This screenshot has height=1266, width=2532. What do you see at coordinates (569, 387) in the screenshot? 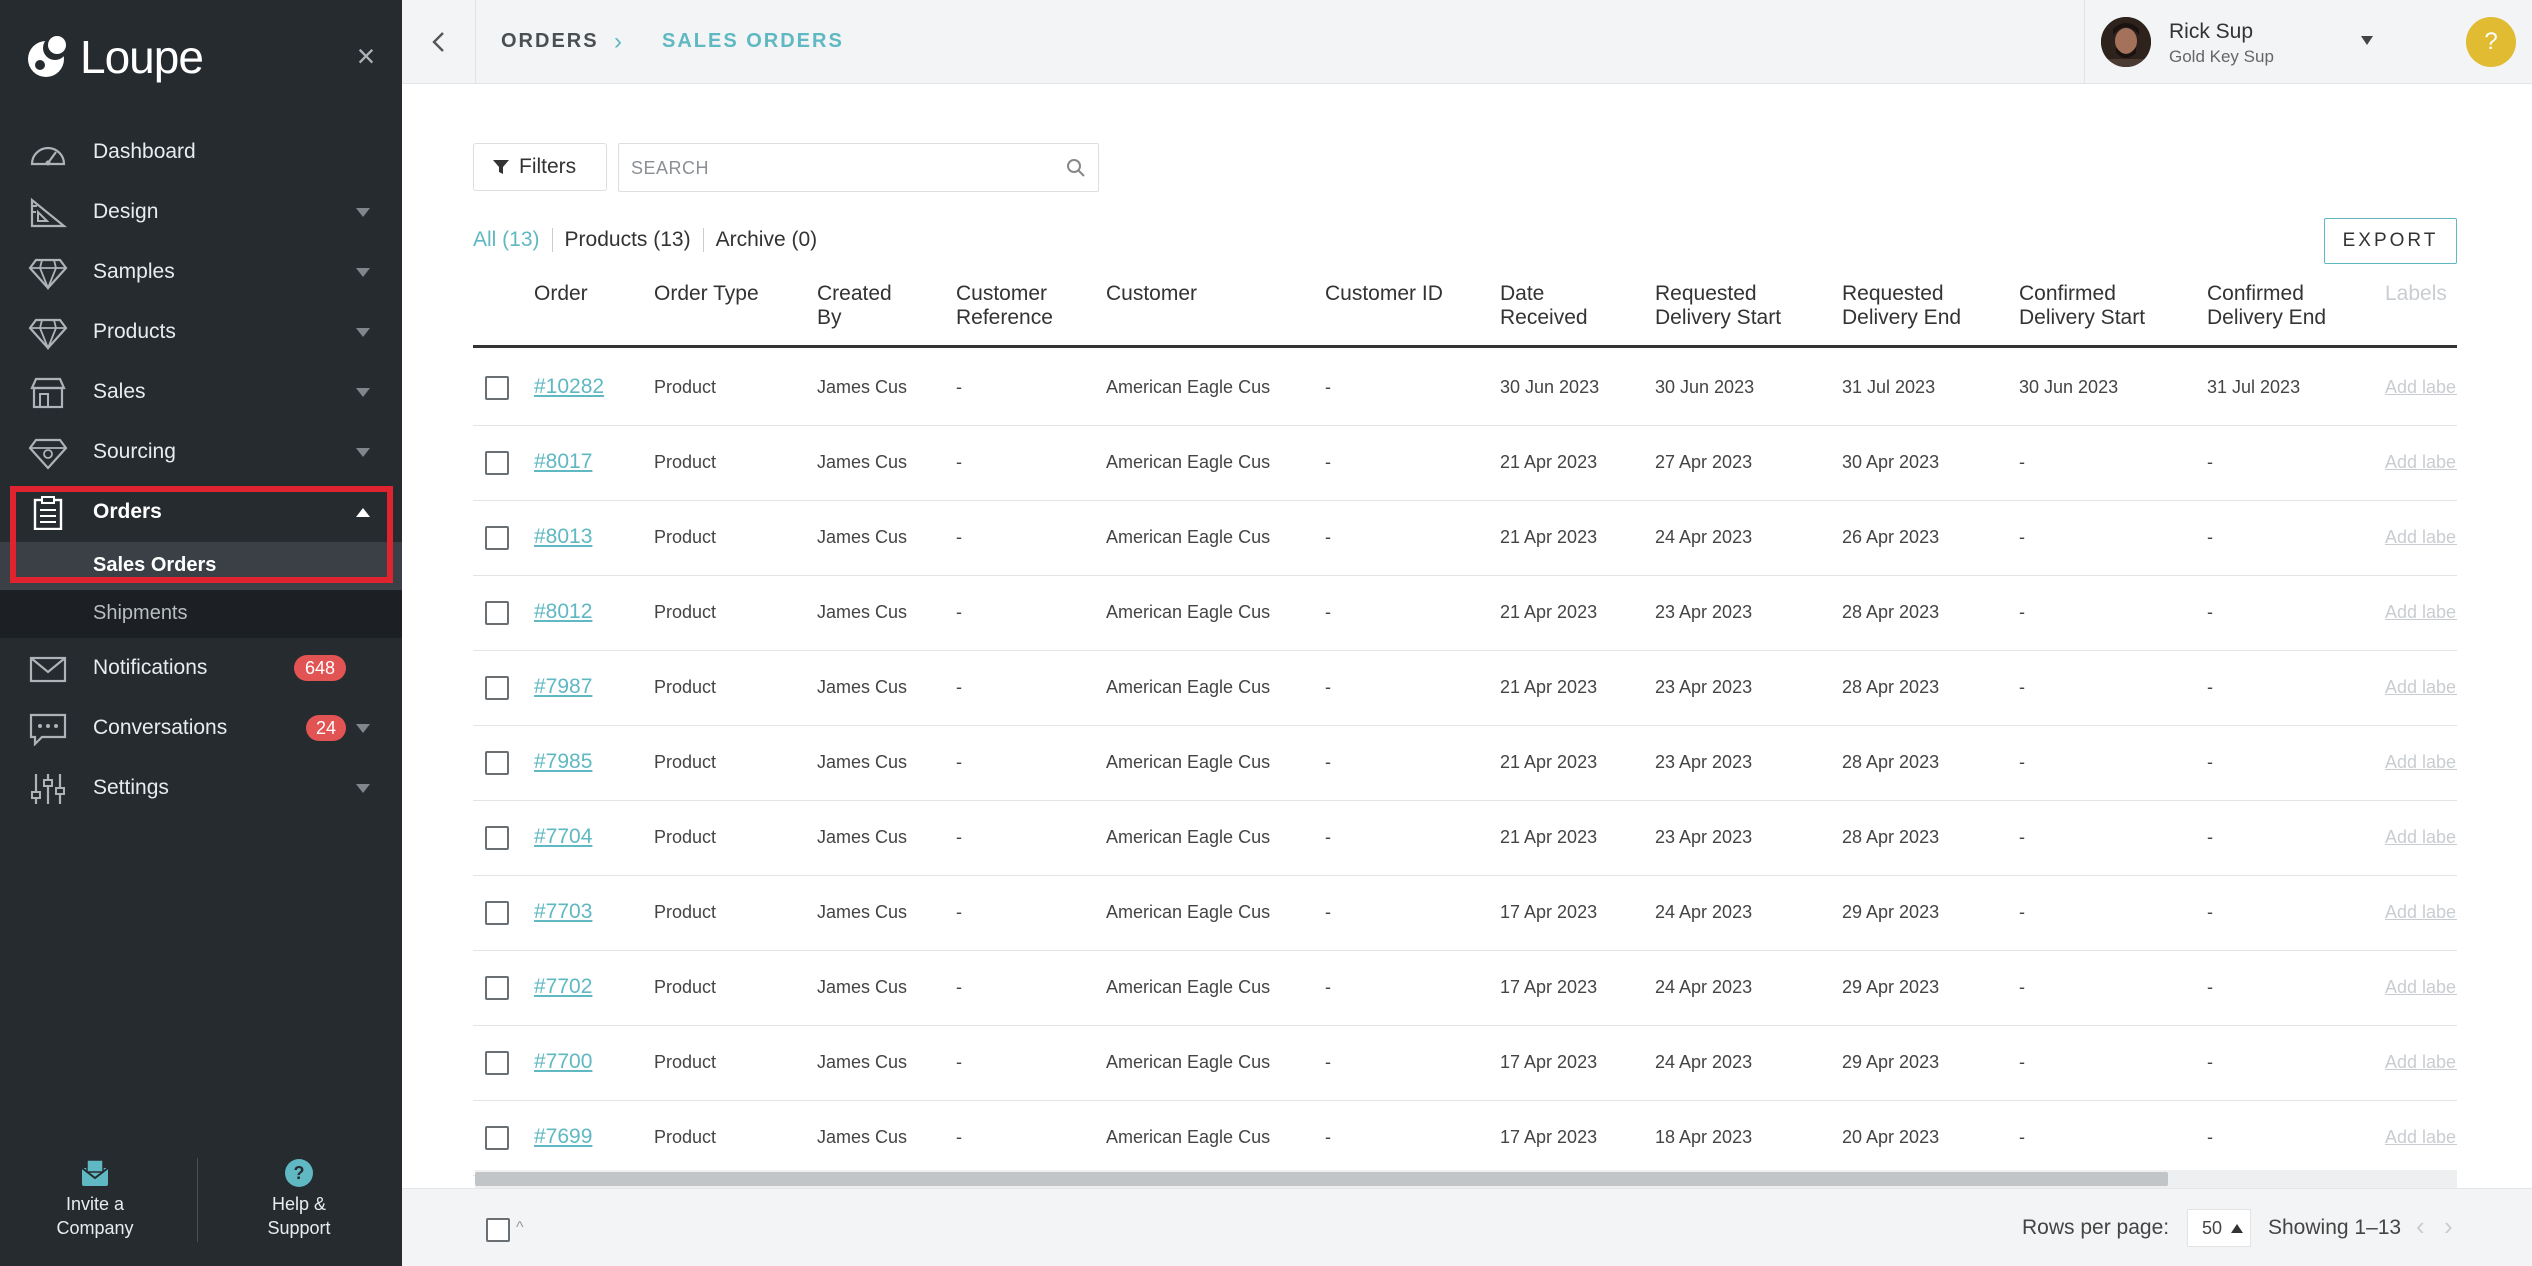
I see `order-number-link: #10282` at bounding box center [569, 387].